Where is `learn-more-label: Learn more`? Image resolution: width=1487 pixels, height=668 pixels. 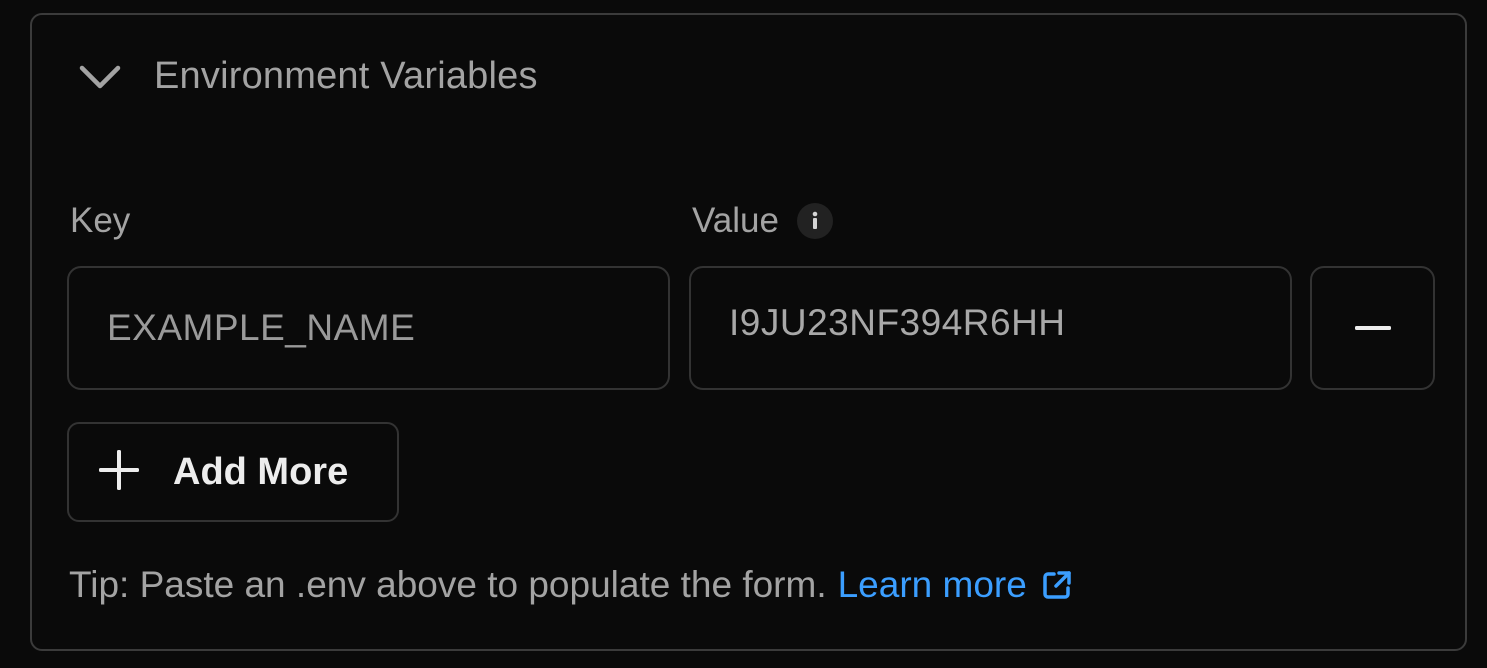 learn-more-label: Learn more is located at coordinates (932, 584).